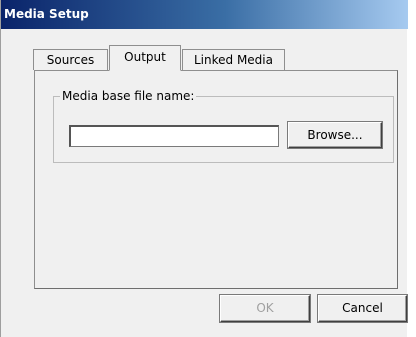 Image resolution: width=416 pixels, height=337 pixels. Describe the element at coordinates (204, 14) in the screenshot. I see `title-bar: Media Setup` at that location.